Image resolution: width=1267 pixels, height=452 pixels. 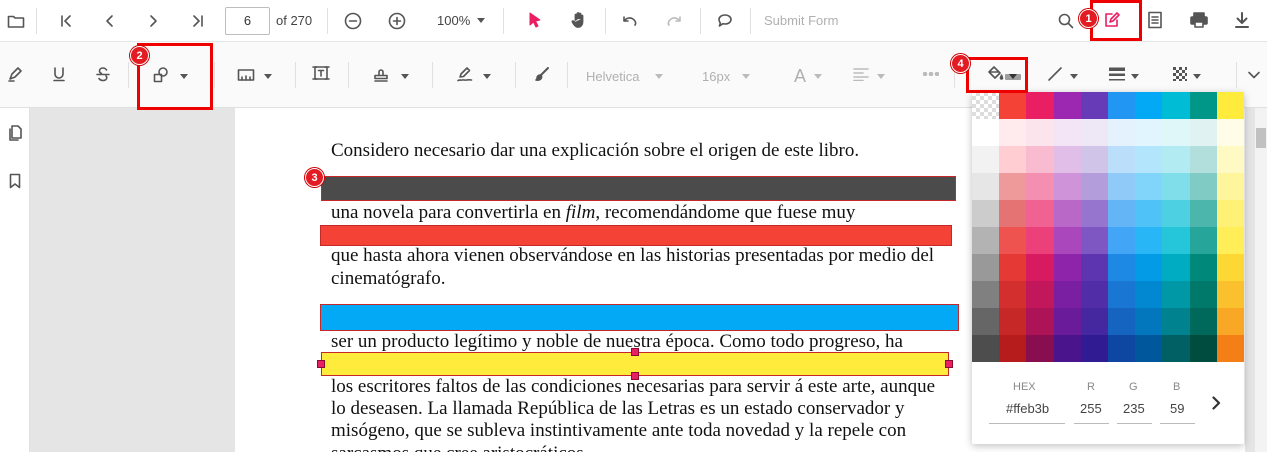 I want to click on opacity-dropdown-icon, so click(x=1197, y=76).